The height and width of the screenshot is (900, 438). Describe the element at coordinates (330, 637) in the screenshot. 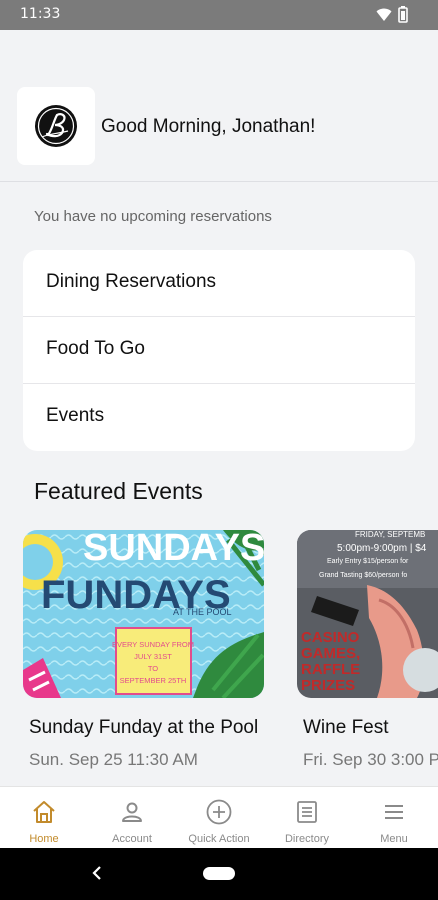

I see `poster-promo: CASINO` at that location.